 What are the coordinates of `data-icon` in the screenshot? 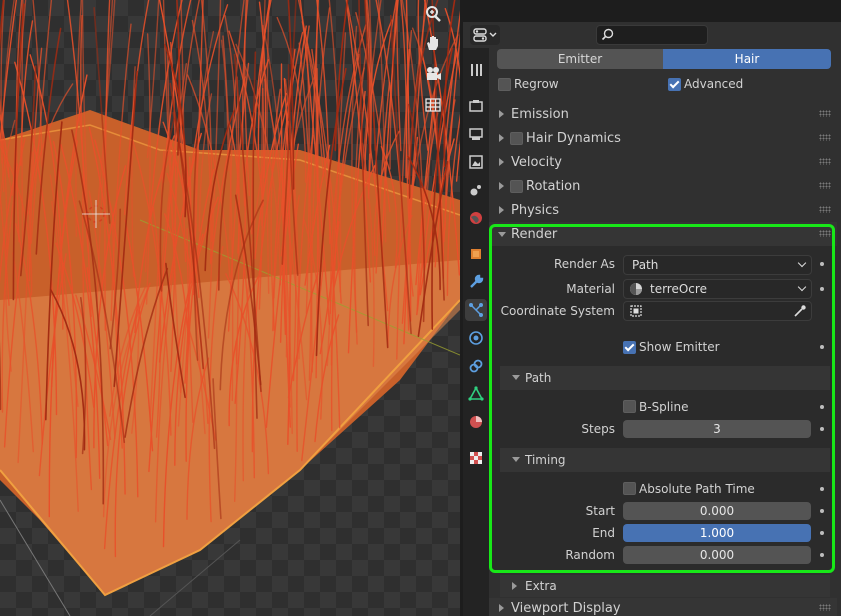 It's located at (476, 393).